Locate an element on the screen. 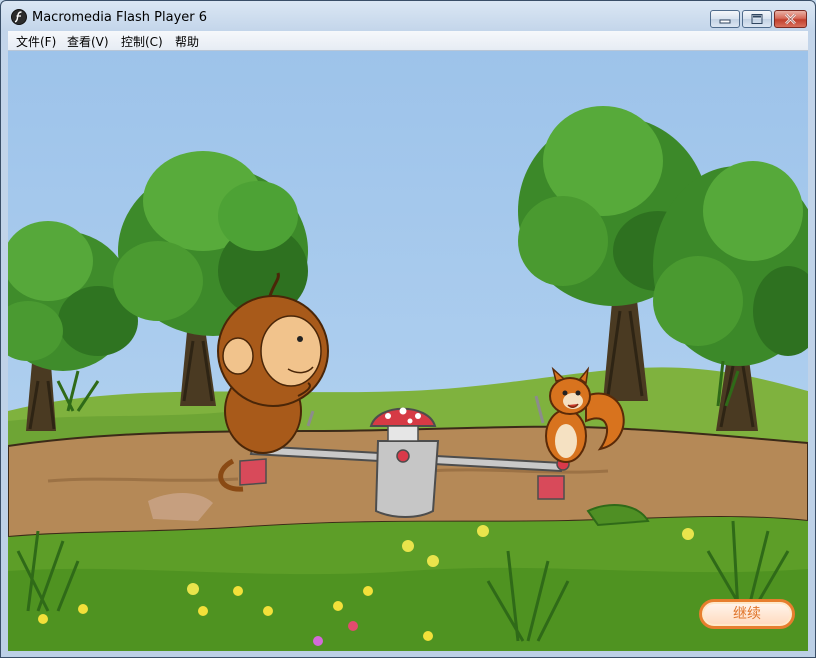 This screenshot has width=816, height=658. maximize-icon is located at coordinates (757, 19).